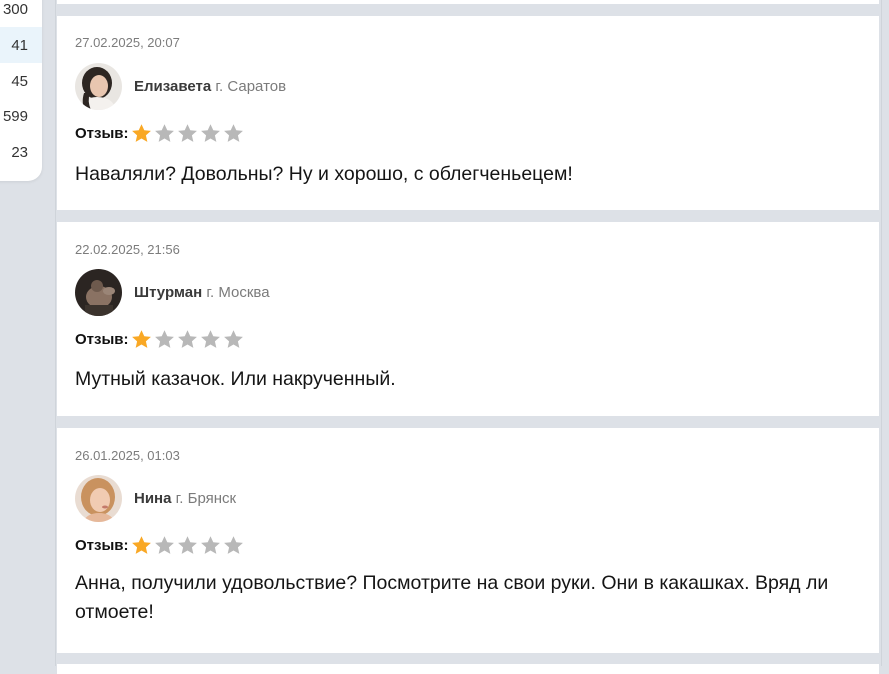 The image size is (889, 674). I want to click on sidebar-count-item: 300, so click(21, 13).